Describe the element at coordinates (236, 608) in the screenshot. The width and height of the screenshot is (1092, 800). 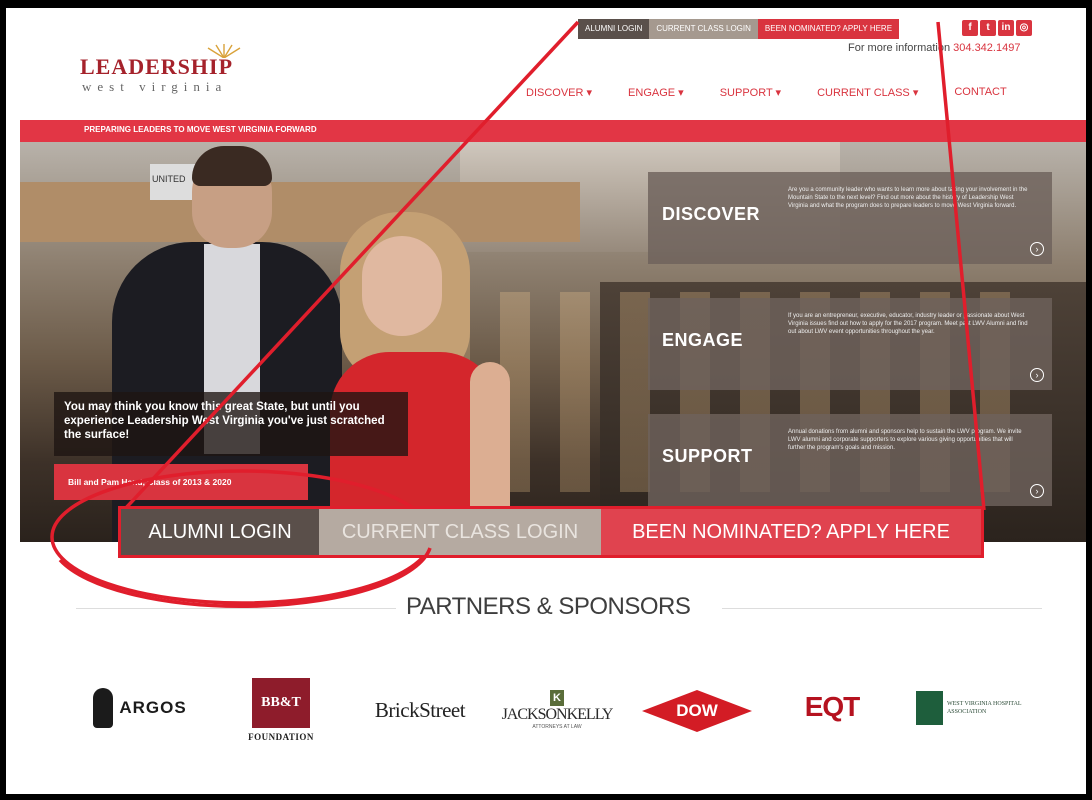
I see `partners-divider-left` at that location.